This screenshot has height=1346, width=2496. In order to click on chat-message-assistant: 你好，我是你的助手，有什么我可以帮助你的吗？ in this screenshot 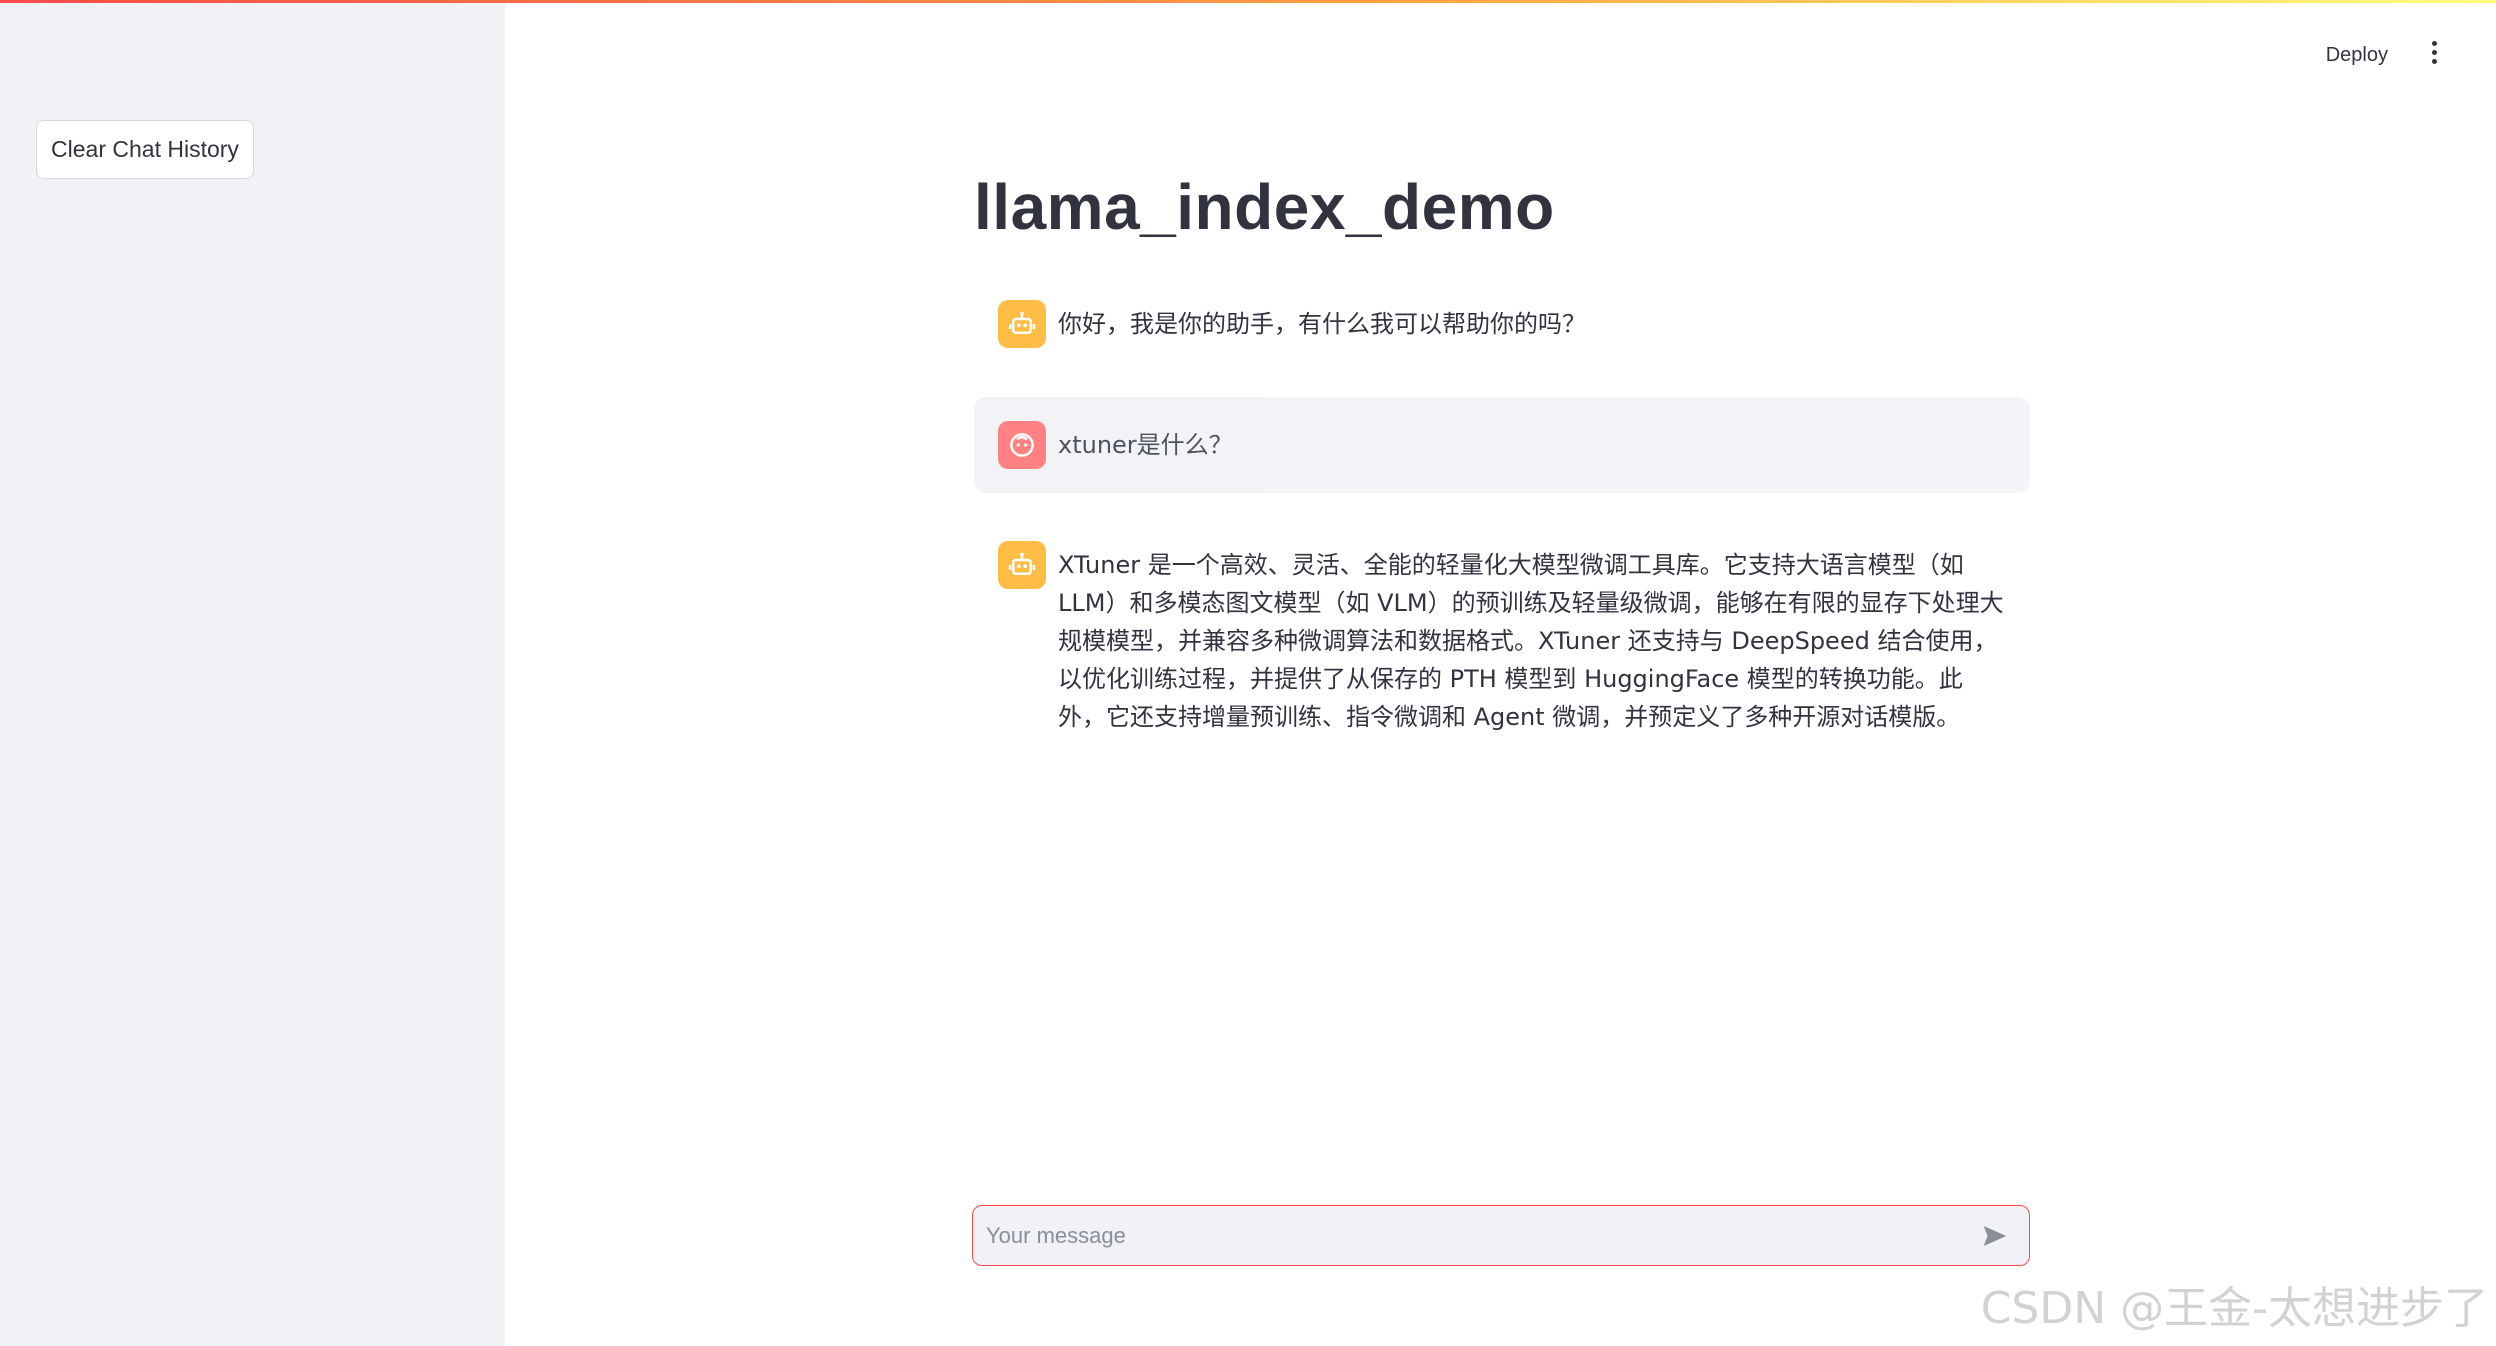, I will do `click(1502, 324)`.